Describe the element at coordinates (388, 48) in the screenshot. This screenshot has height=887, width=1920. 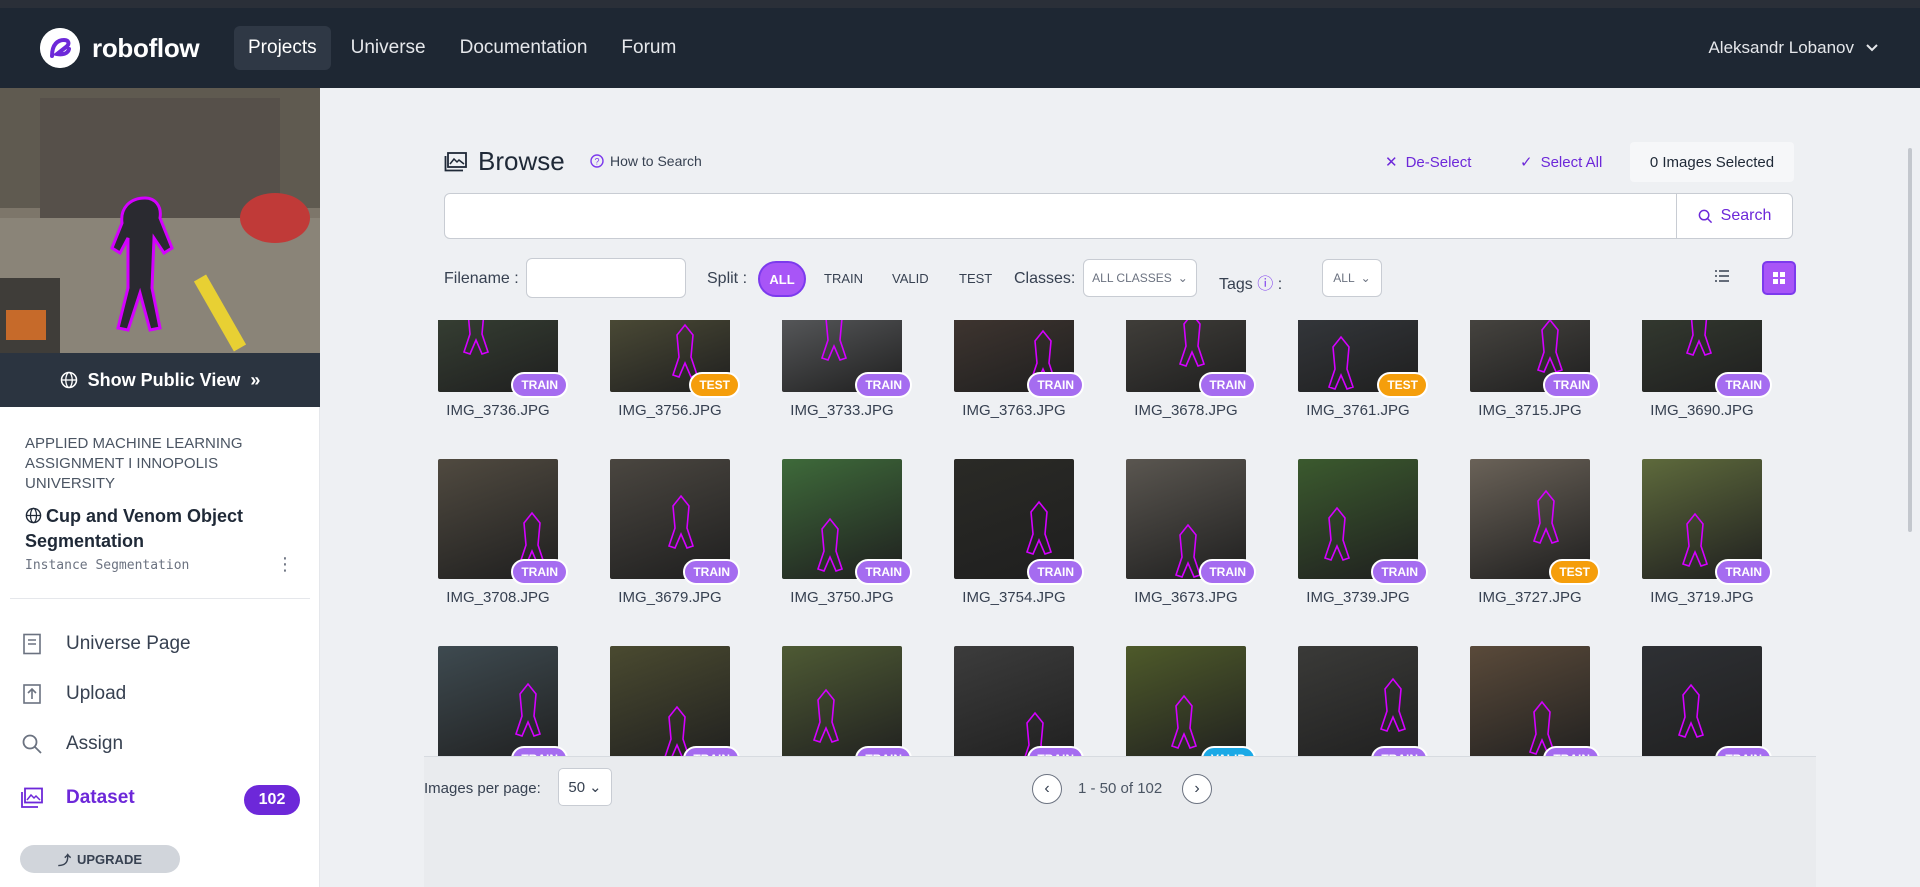
I see `nav-universe: Universe` at that location.